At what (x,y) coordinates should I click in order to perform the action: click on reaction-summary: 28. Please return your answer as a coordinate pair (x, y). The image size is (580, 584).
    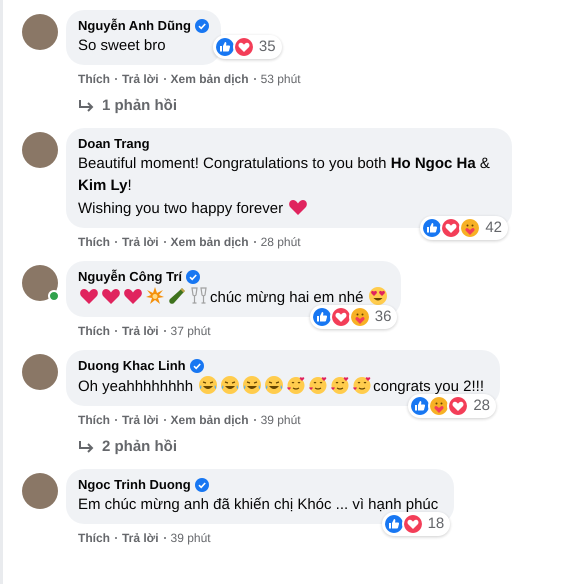
    Looking at the image, I should click on (452, 406).